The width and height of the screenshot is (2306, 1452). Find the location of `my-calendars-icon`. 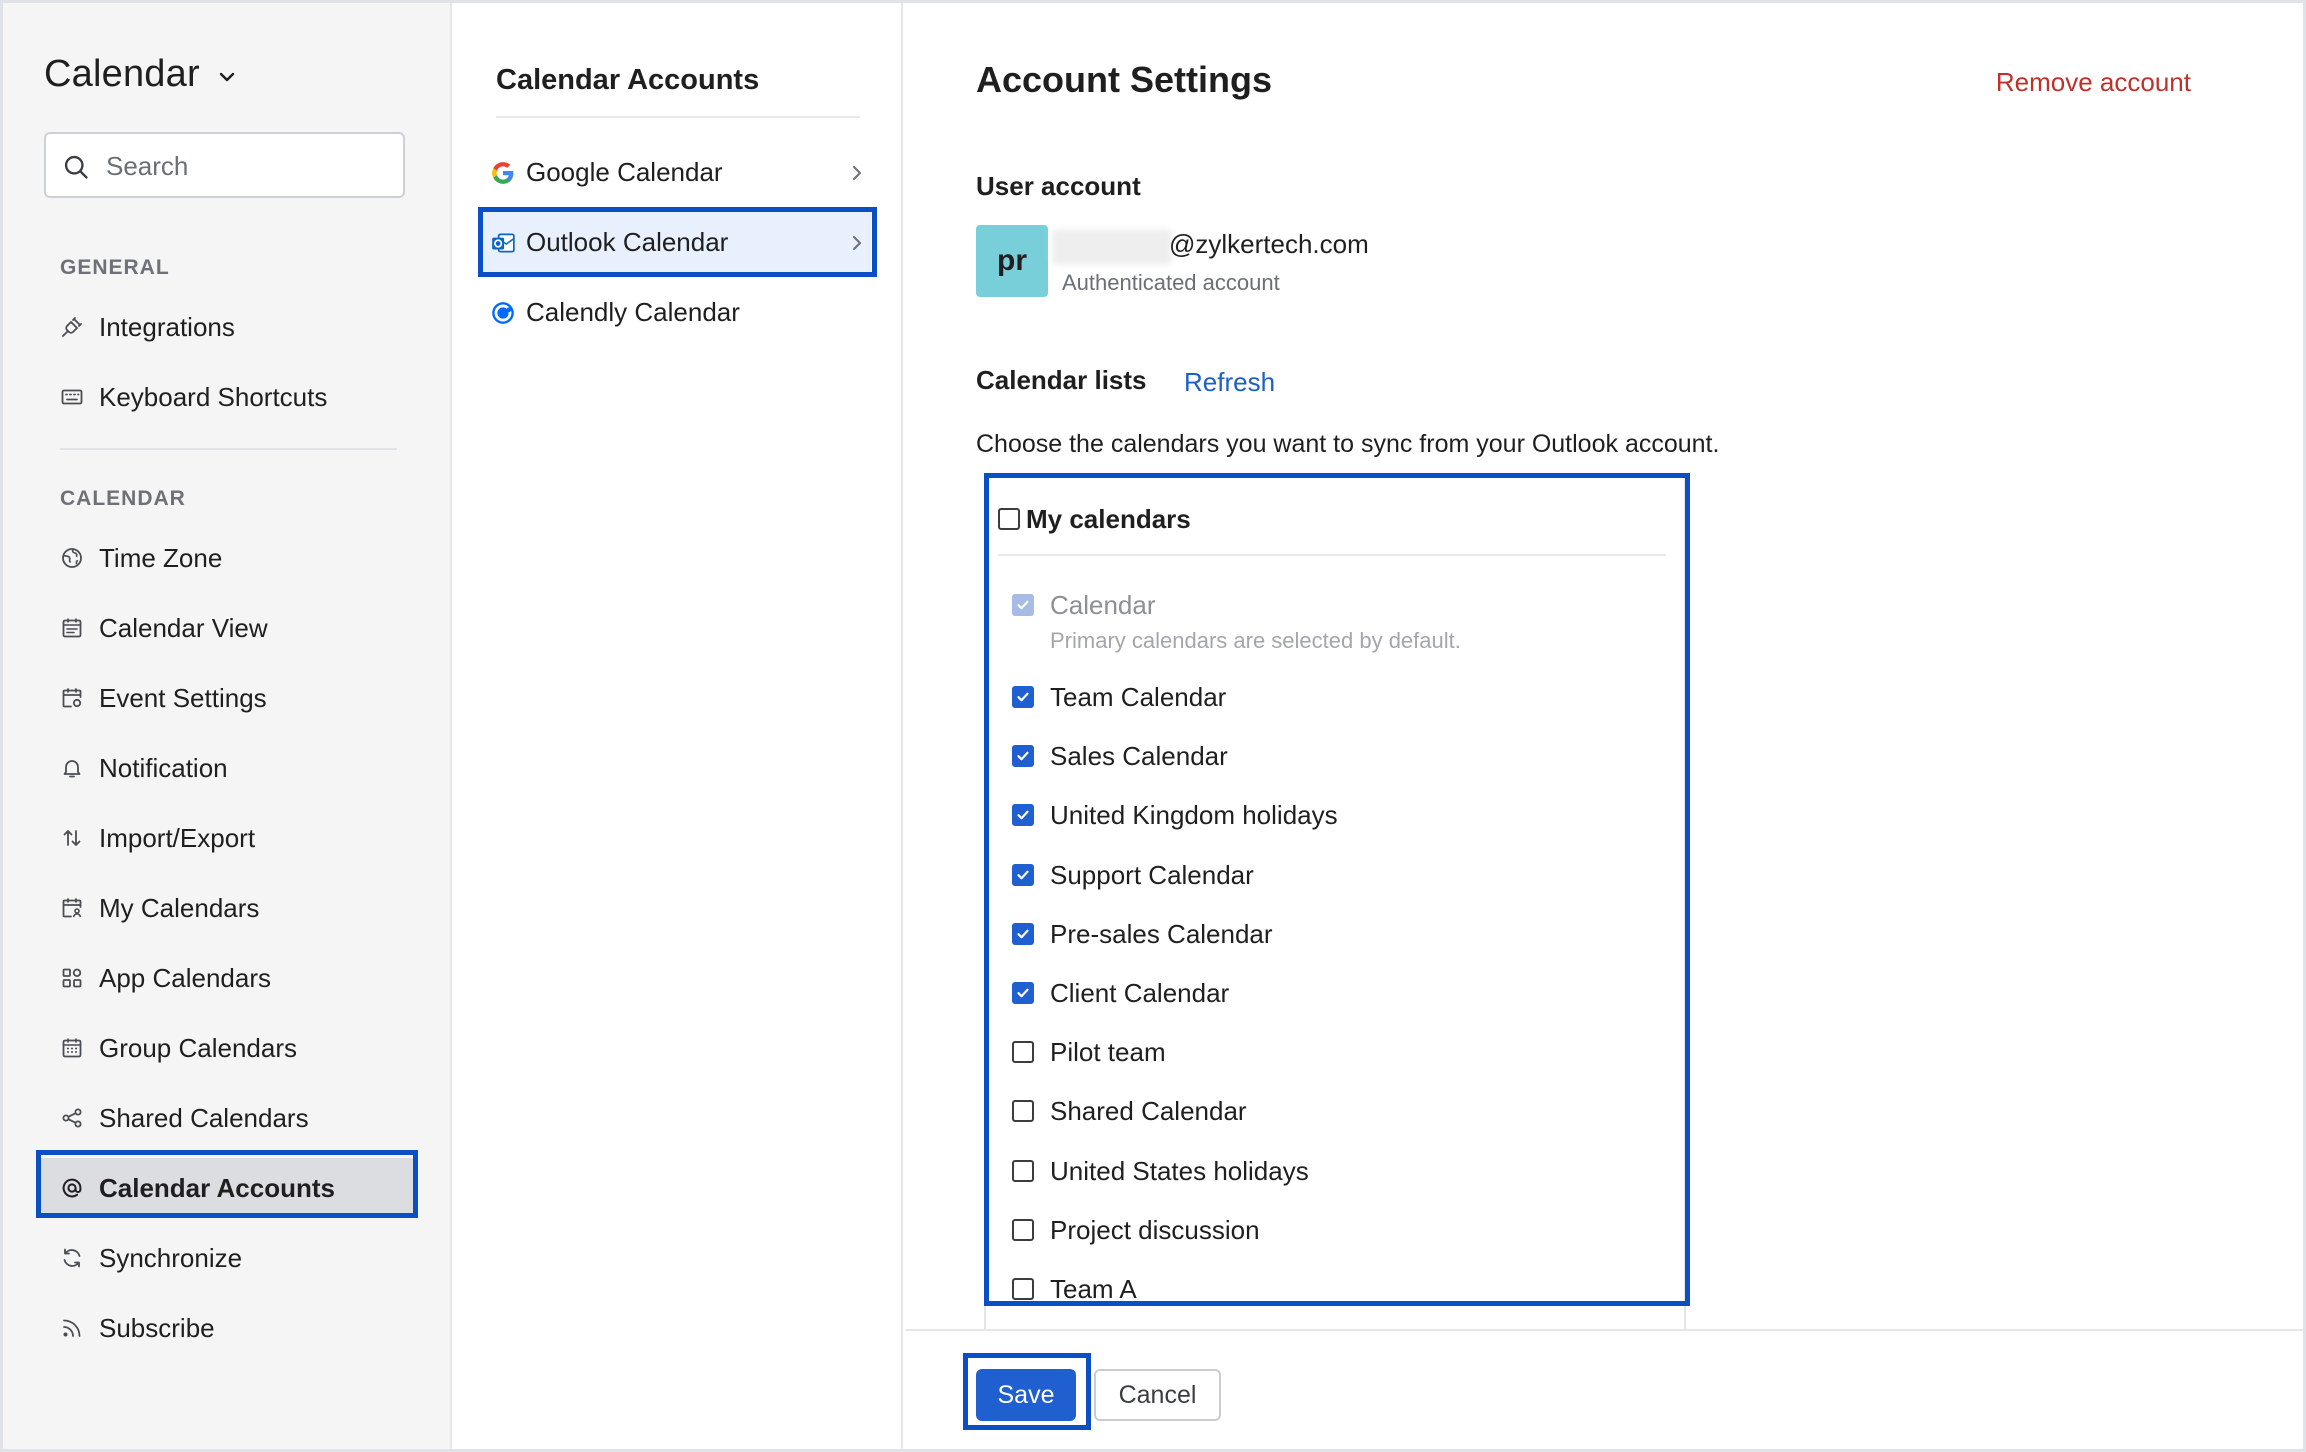

my-calendars-icon is located at coordinates (72, 908).